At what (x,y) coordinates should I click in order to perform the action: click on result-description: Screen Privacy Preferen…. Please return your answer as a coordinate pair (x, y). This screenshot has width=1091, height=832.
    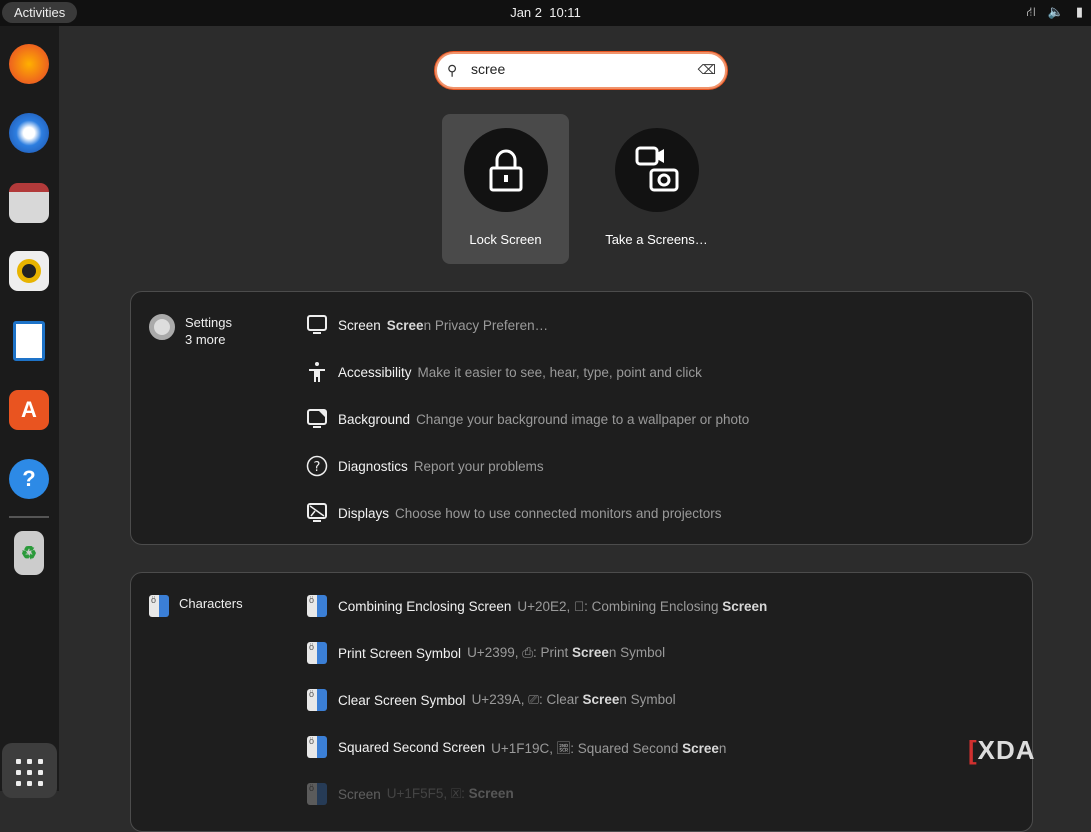
    Looking at the image, I should click on (467, 325).